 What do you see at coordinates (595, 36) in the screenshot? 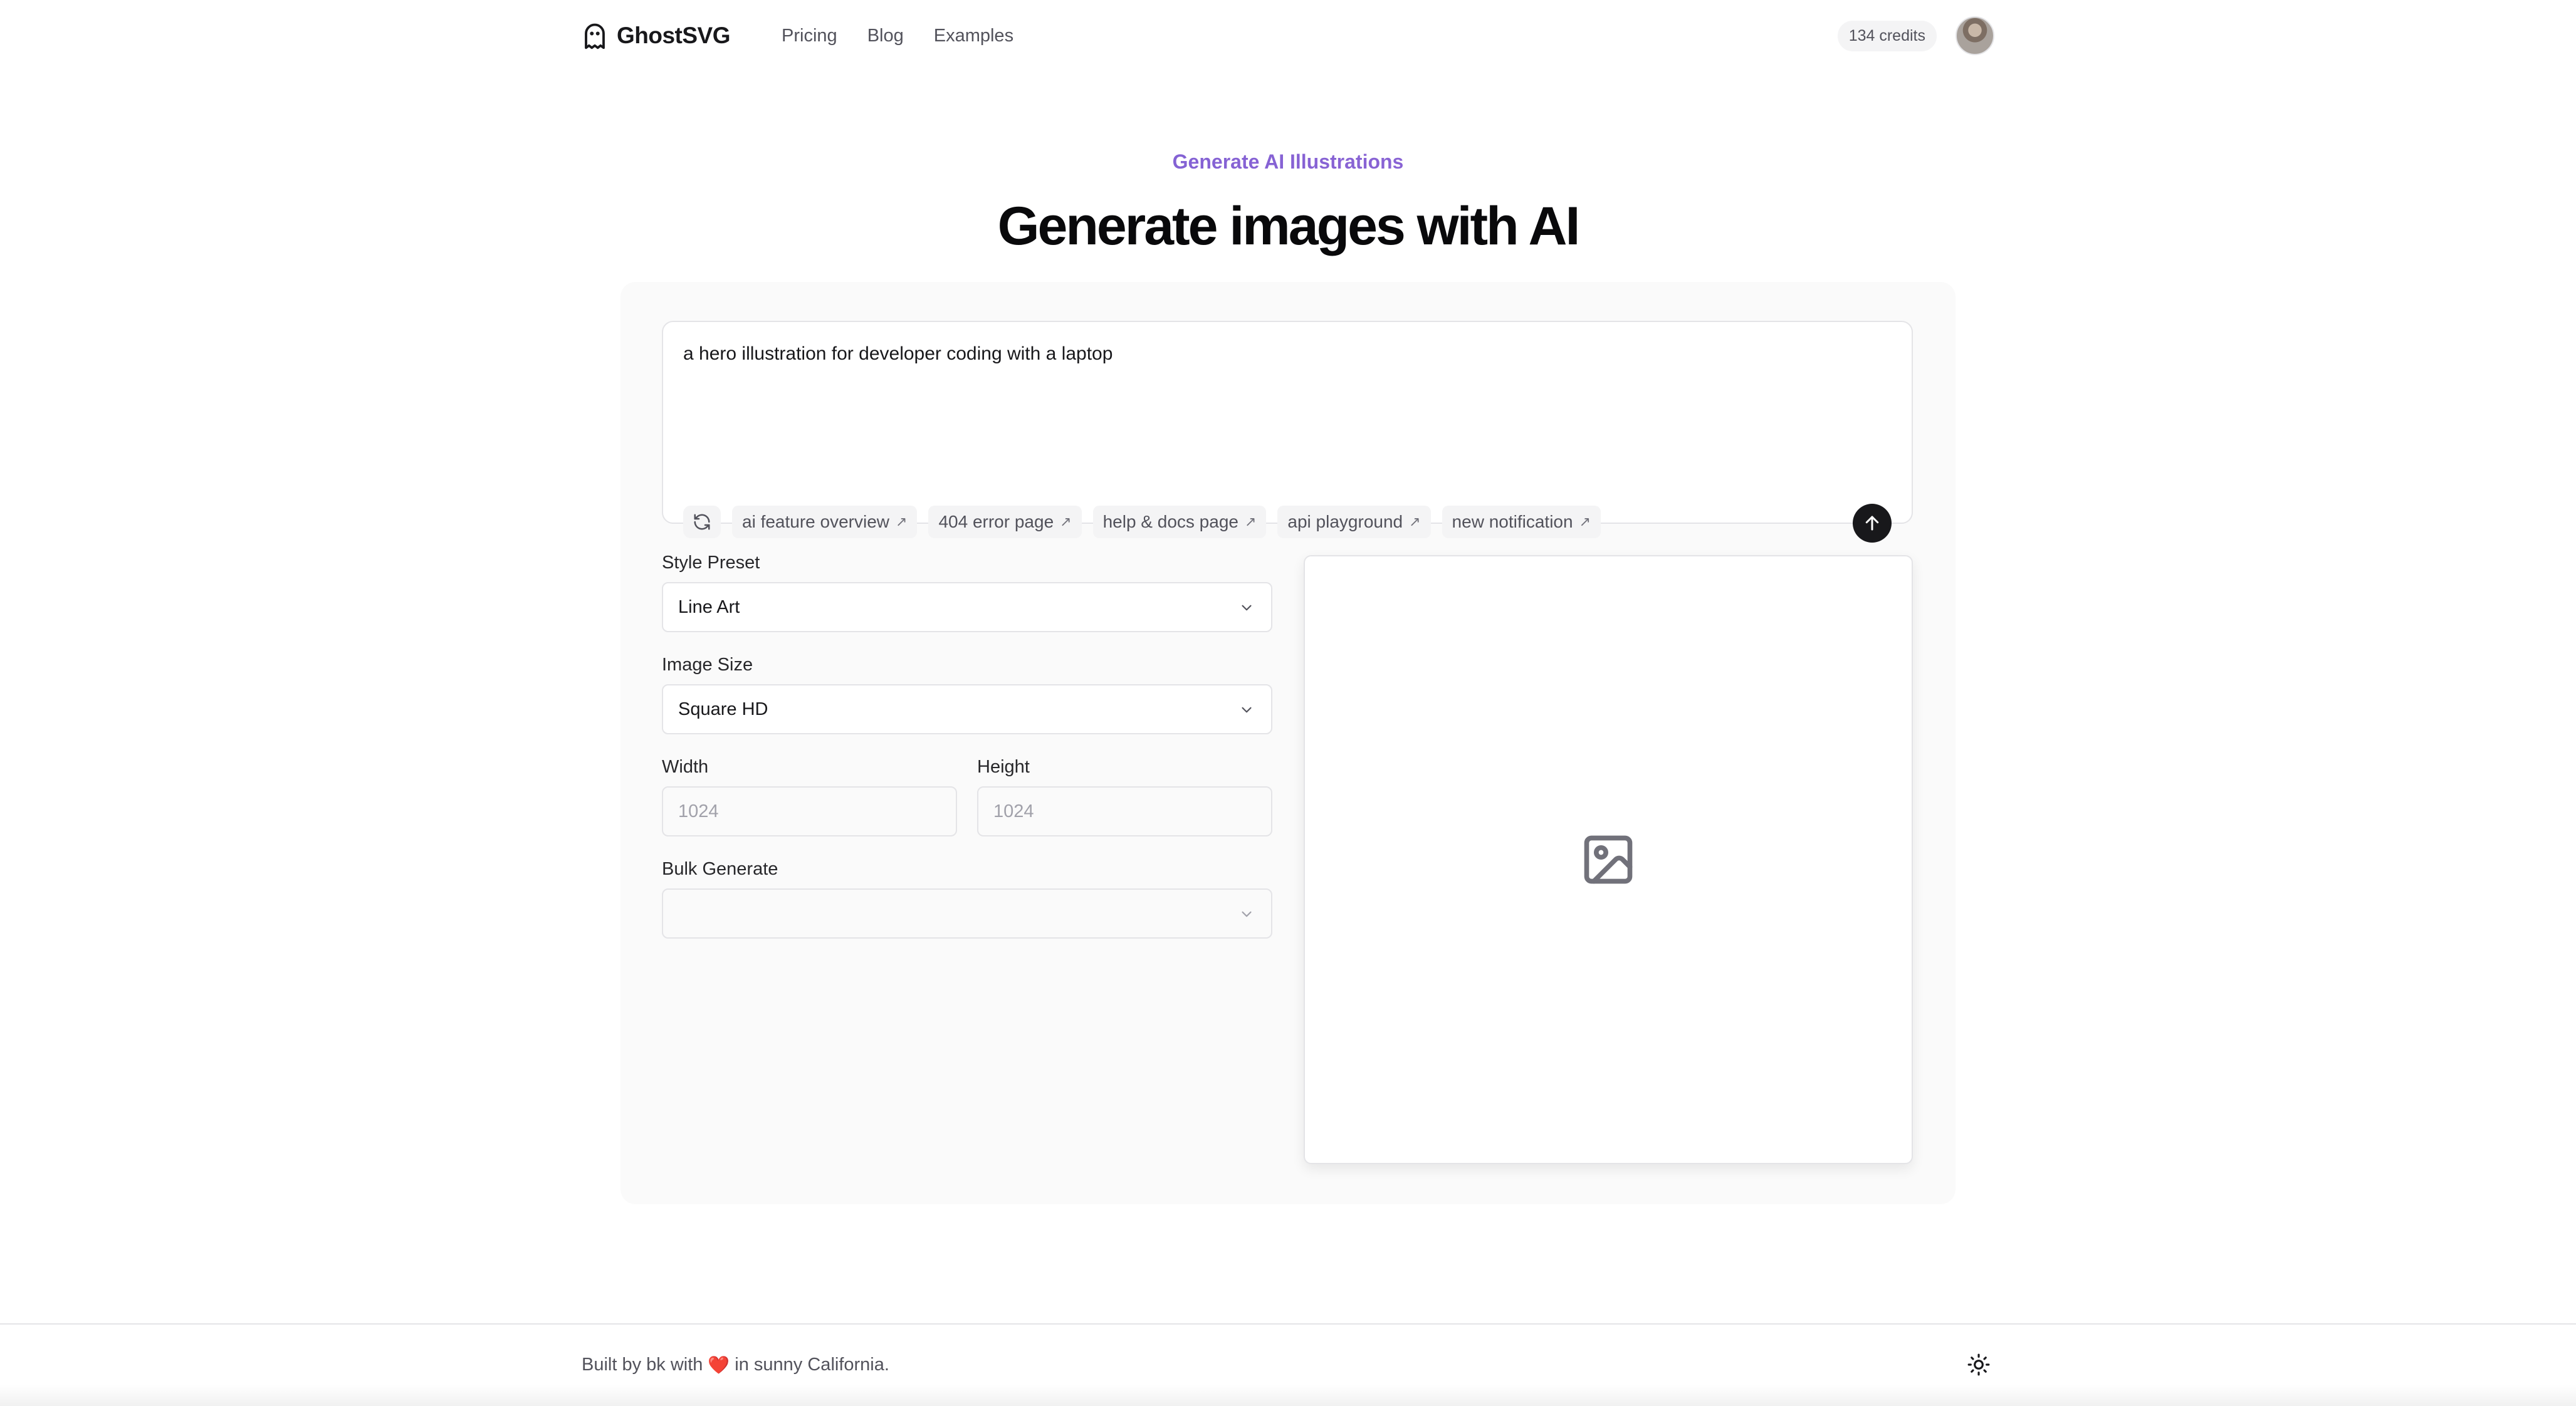
I see `ghost-icon` at bounding box center [595, 36].